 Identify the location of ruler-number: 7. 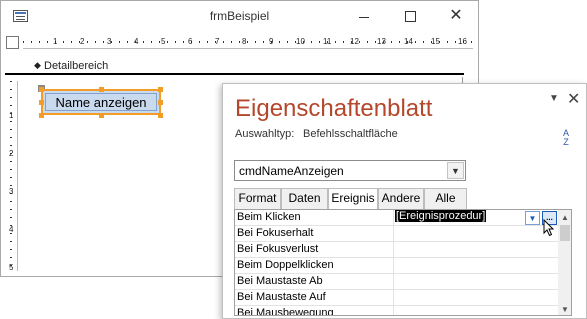
(217, 41).